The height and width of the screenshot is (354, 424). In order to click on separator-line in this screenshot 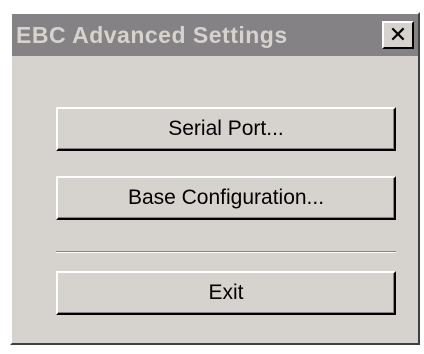, I will do `click(226, 252)`.